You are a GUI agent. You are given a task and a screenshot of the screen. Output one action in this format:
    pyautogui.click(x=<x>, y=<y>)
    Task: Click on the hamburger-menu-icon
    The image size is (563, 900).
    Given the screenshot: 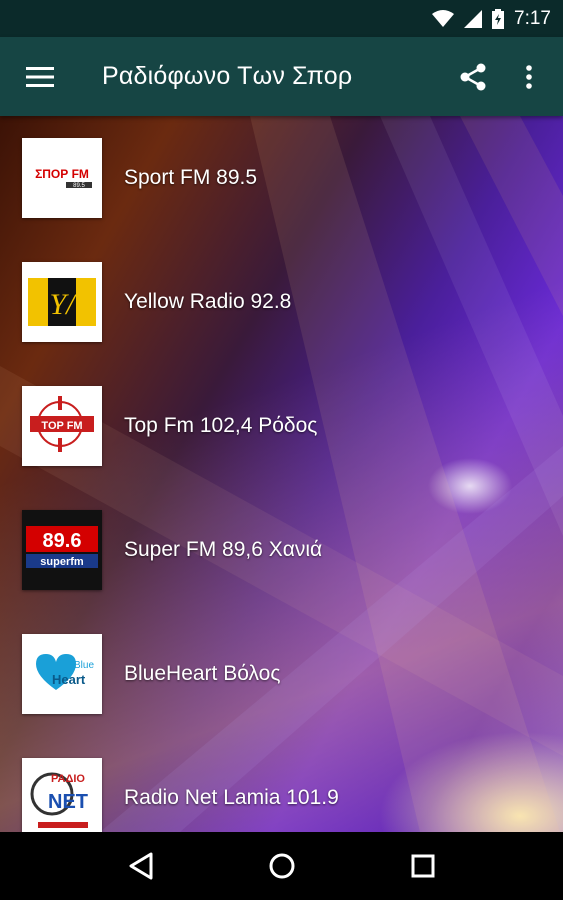 What is the action you would take?
    pyautogui.click(x=40, y=76)
    